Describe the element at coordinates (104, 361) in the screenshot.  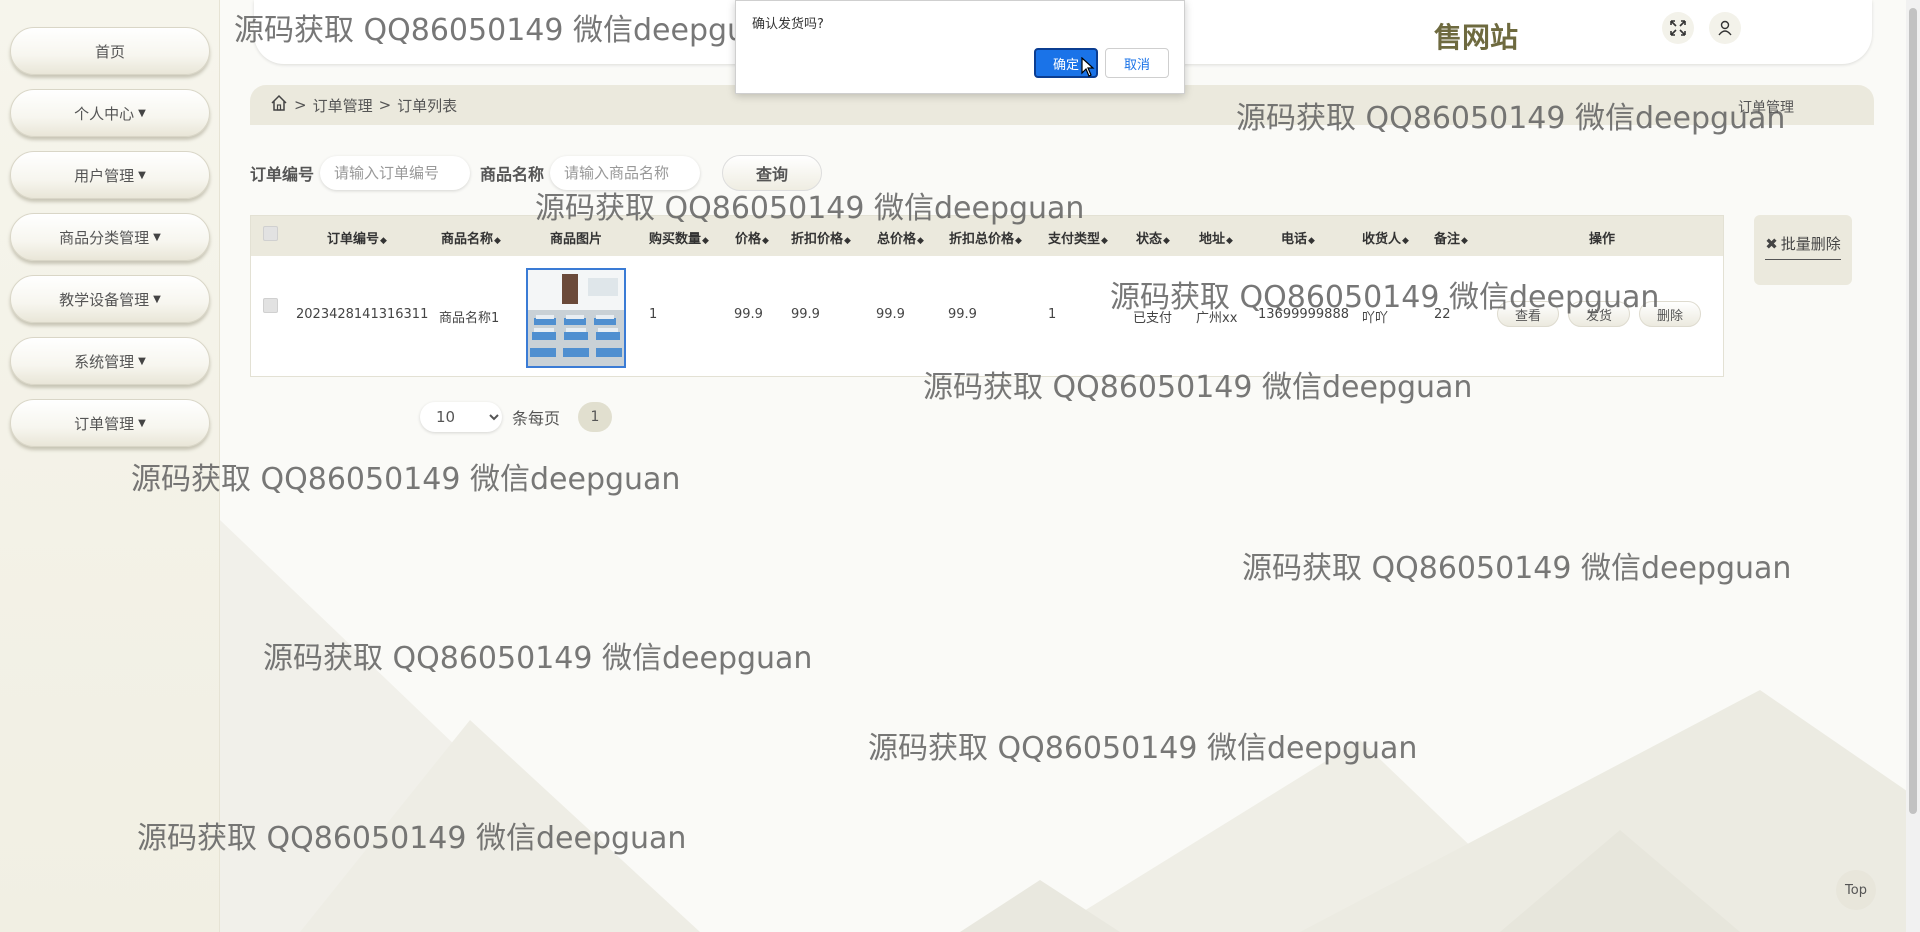
I see `sidebar-item-label: 系统管理` at that location.